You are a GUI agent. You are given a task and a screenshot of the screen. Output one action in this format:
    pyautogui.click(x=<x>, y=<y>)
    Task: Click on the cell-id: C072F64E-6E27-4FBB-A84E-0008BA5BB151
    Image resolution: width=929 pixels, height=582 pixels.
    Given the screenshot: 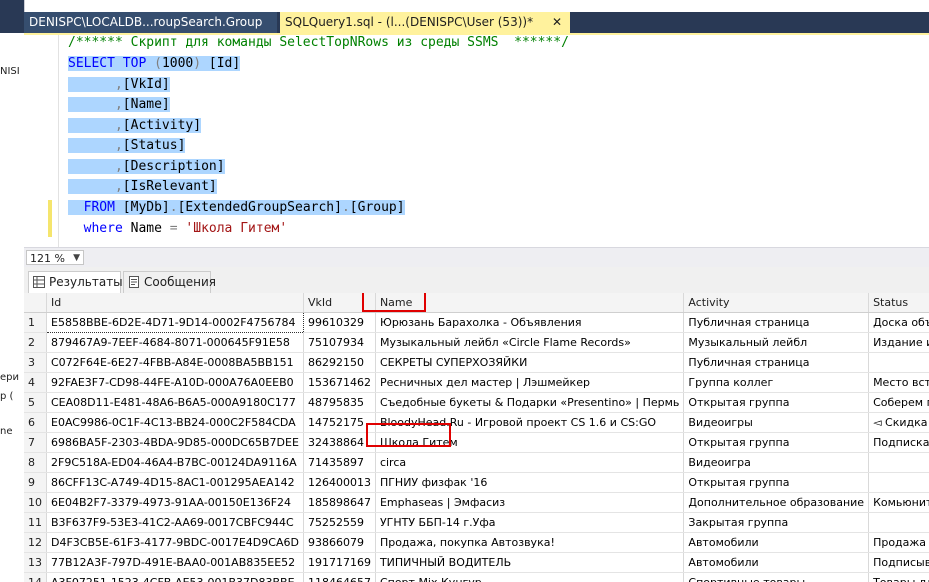 What is the action you would take?
    pyautogui.click(x=175, y=362)
    